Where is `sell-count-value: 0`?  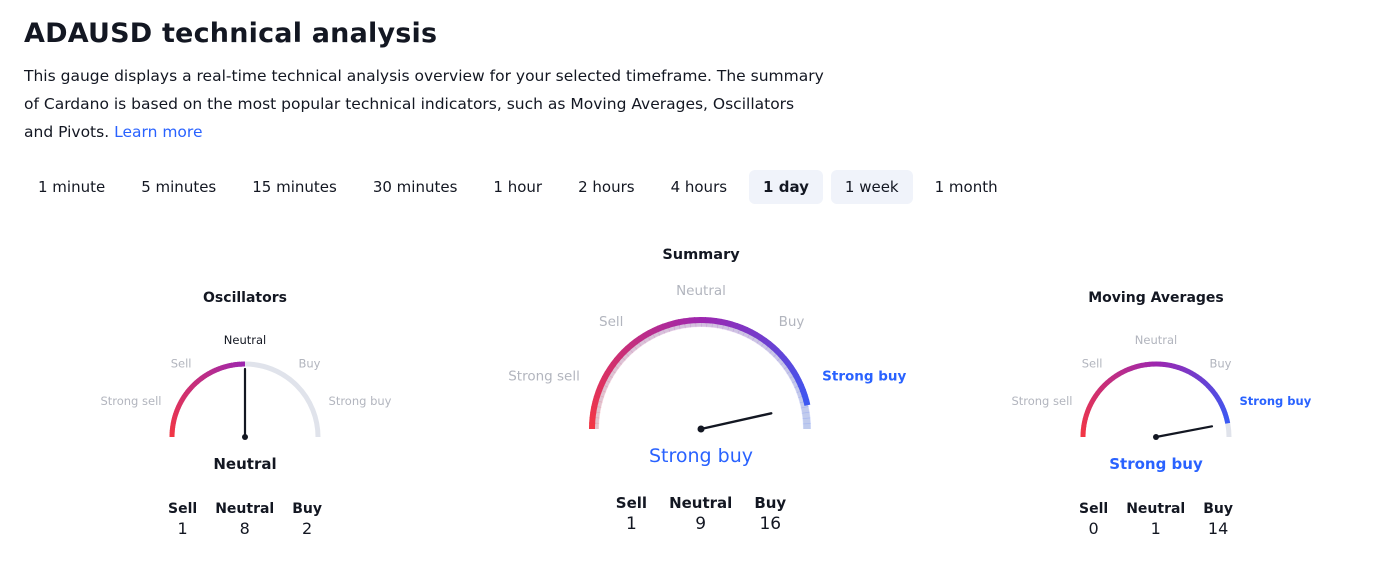
sell-count-value: 0 is located at coordinates (1093, 528).